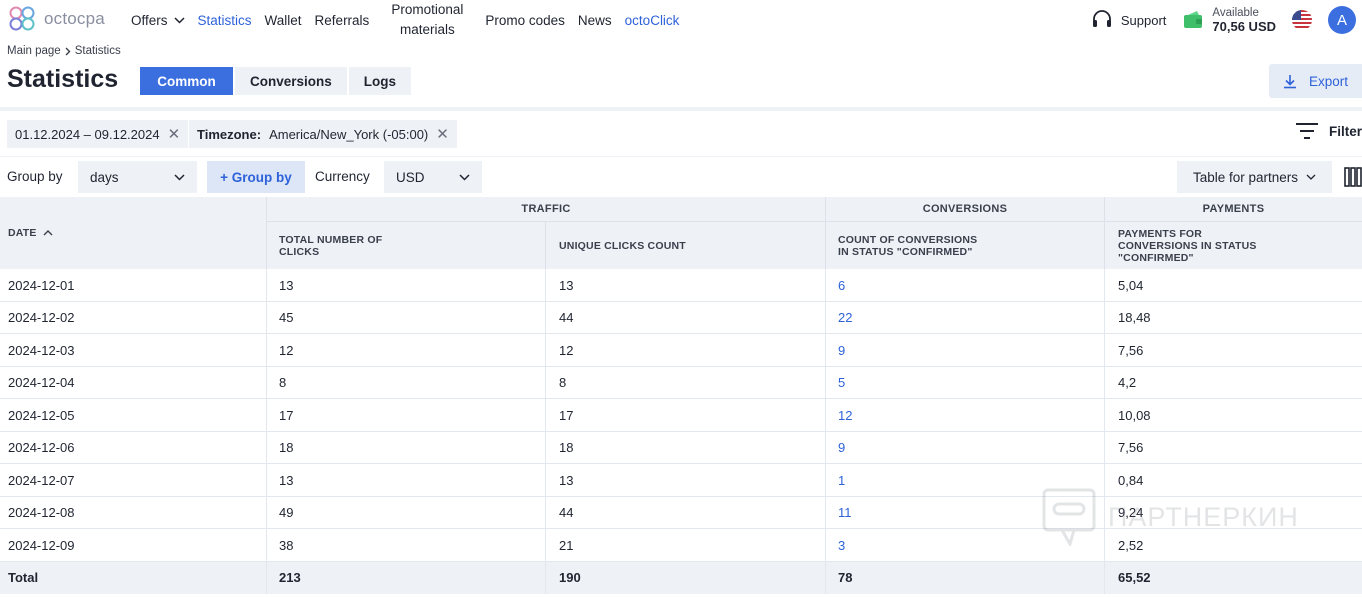 Image resolution: width=1362 pixels, height=598 pixels. Describe the element at coordinates (290, 577) in the screenshot. I see `cell-total-clicks: 213` at that location.